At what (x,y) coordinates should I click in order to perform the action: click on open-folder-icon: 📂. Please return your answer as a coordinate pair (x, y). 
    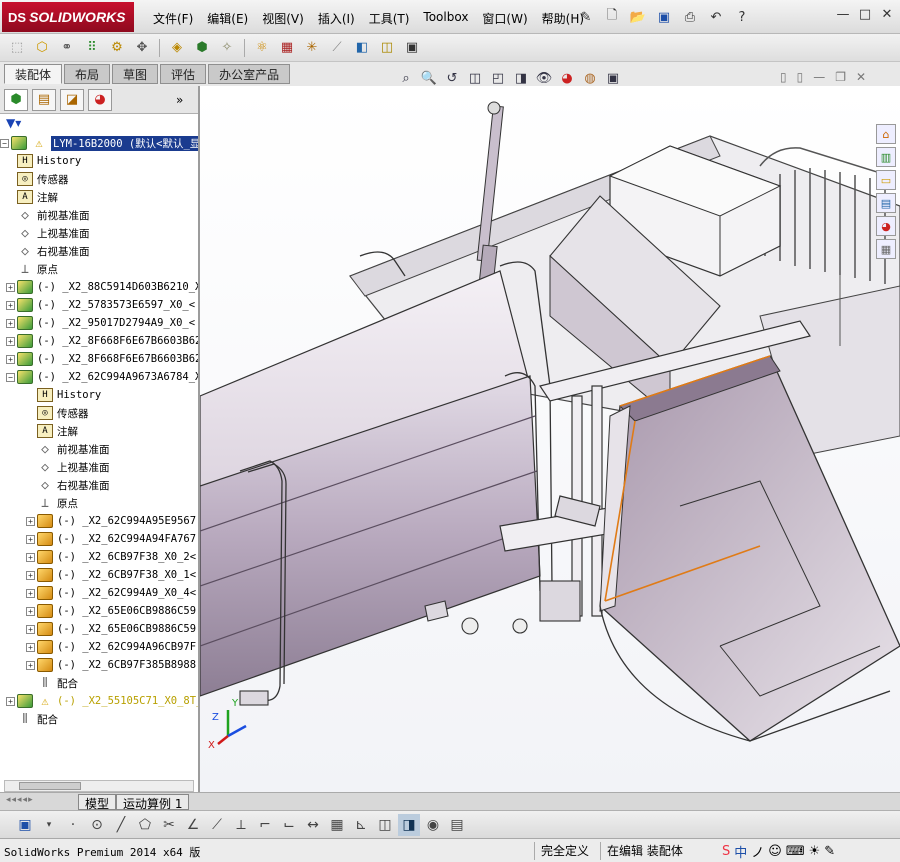
    Looking at the image, I should click on (638, 17).